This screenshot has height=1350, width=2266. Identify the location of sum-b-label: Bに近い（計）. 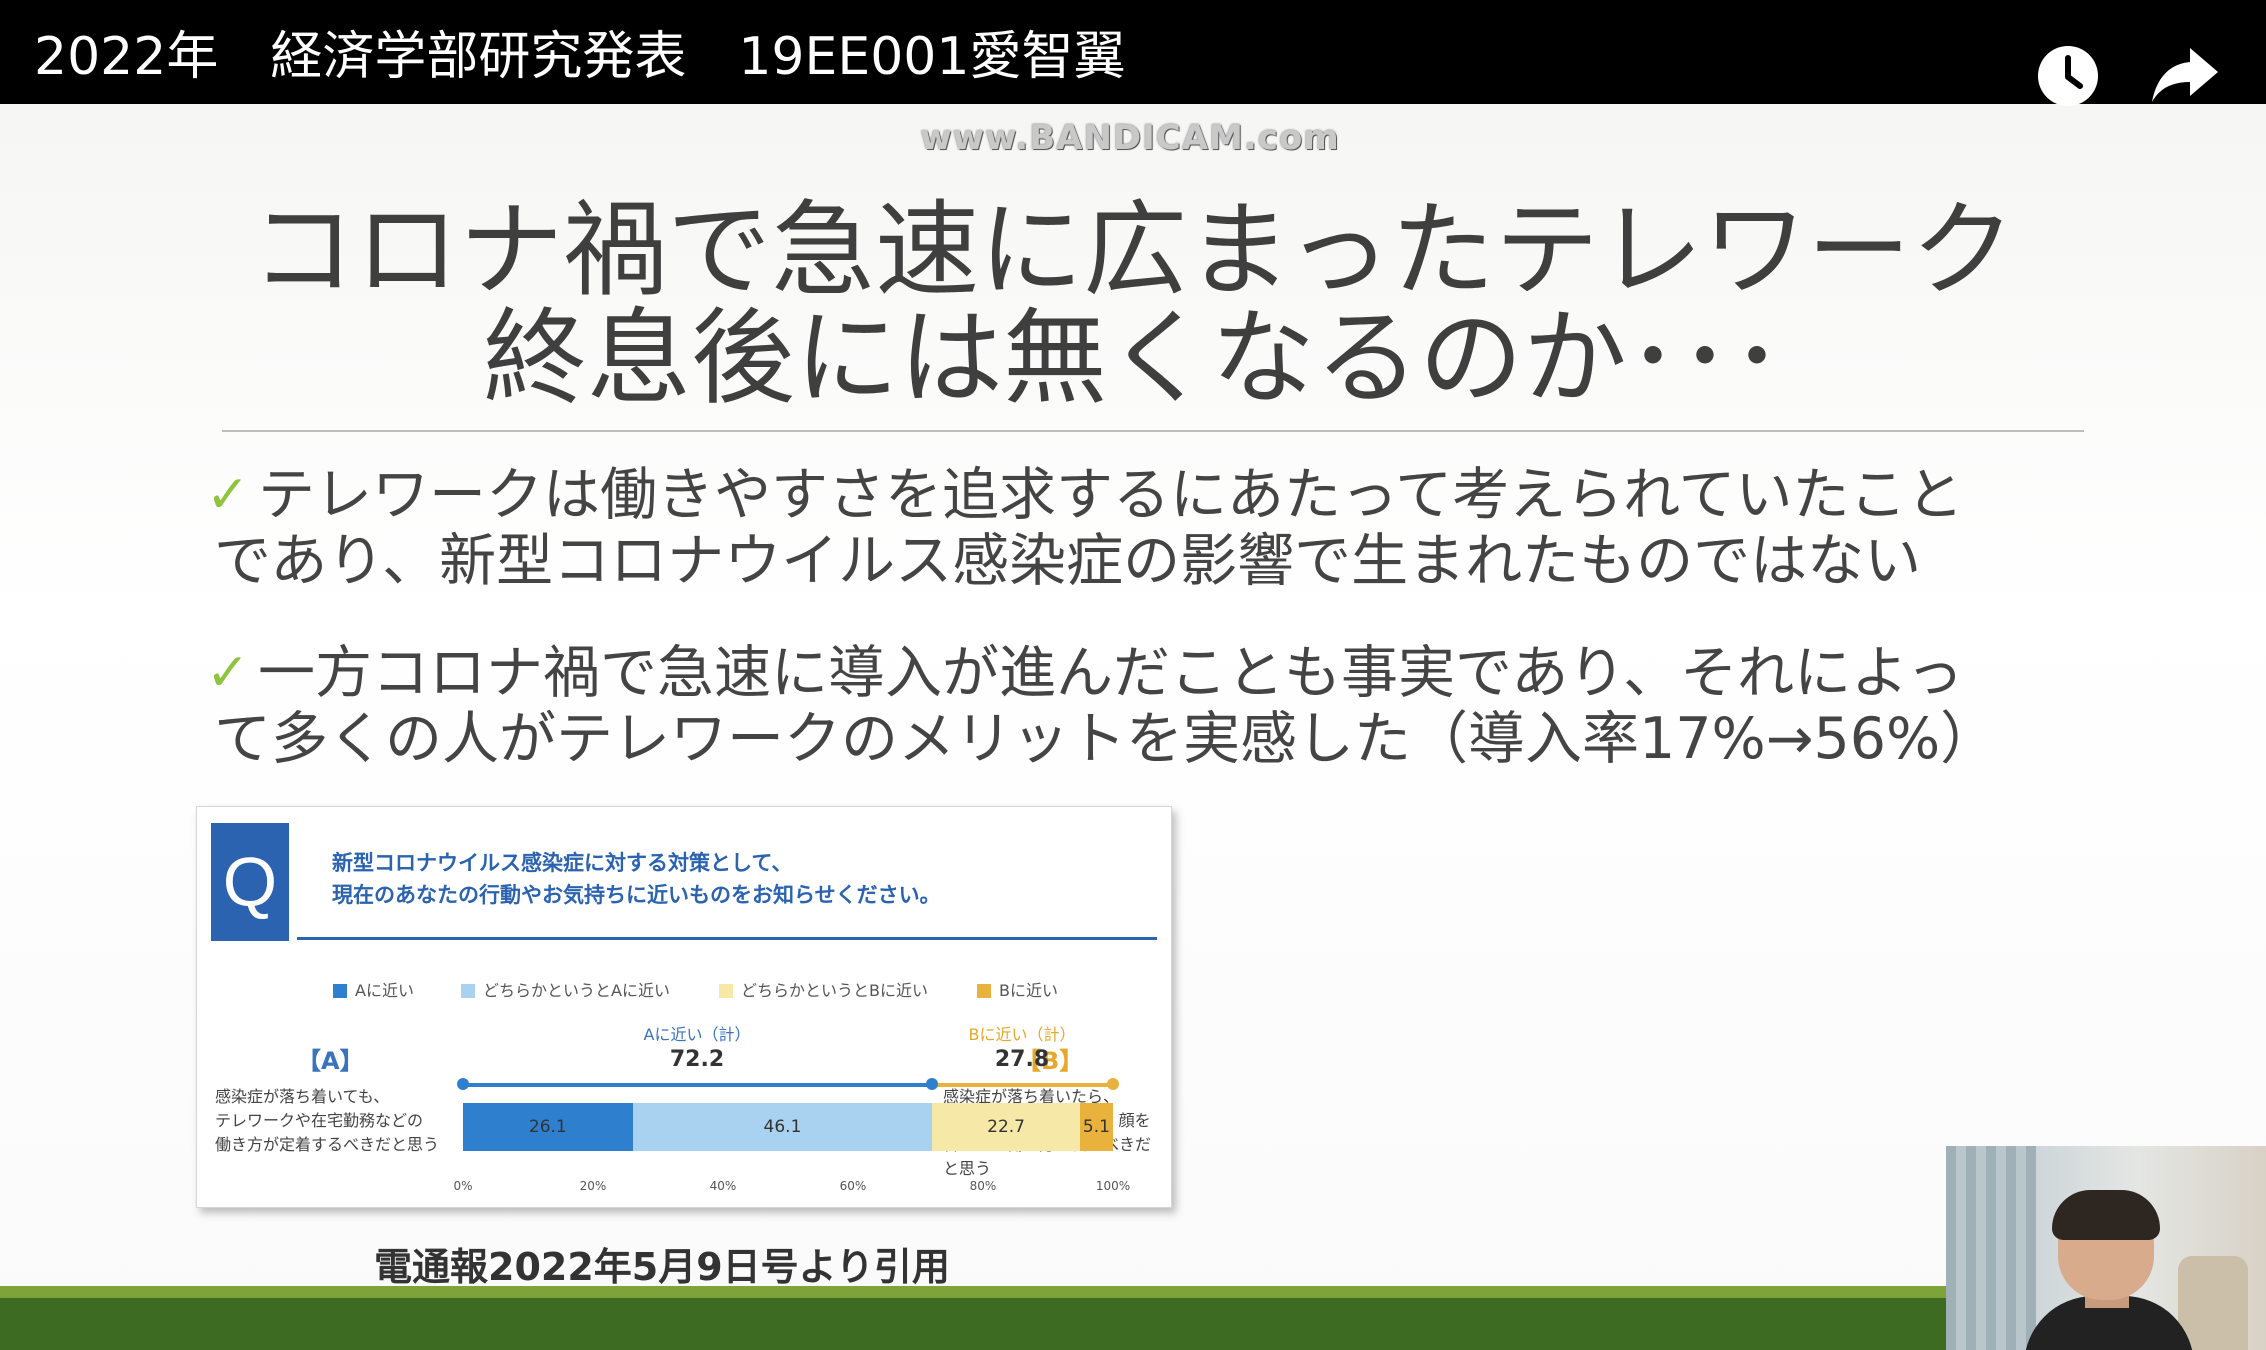
(1022, 1034).